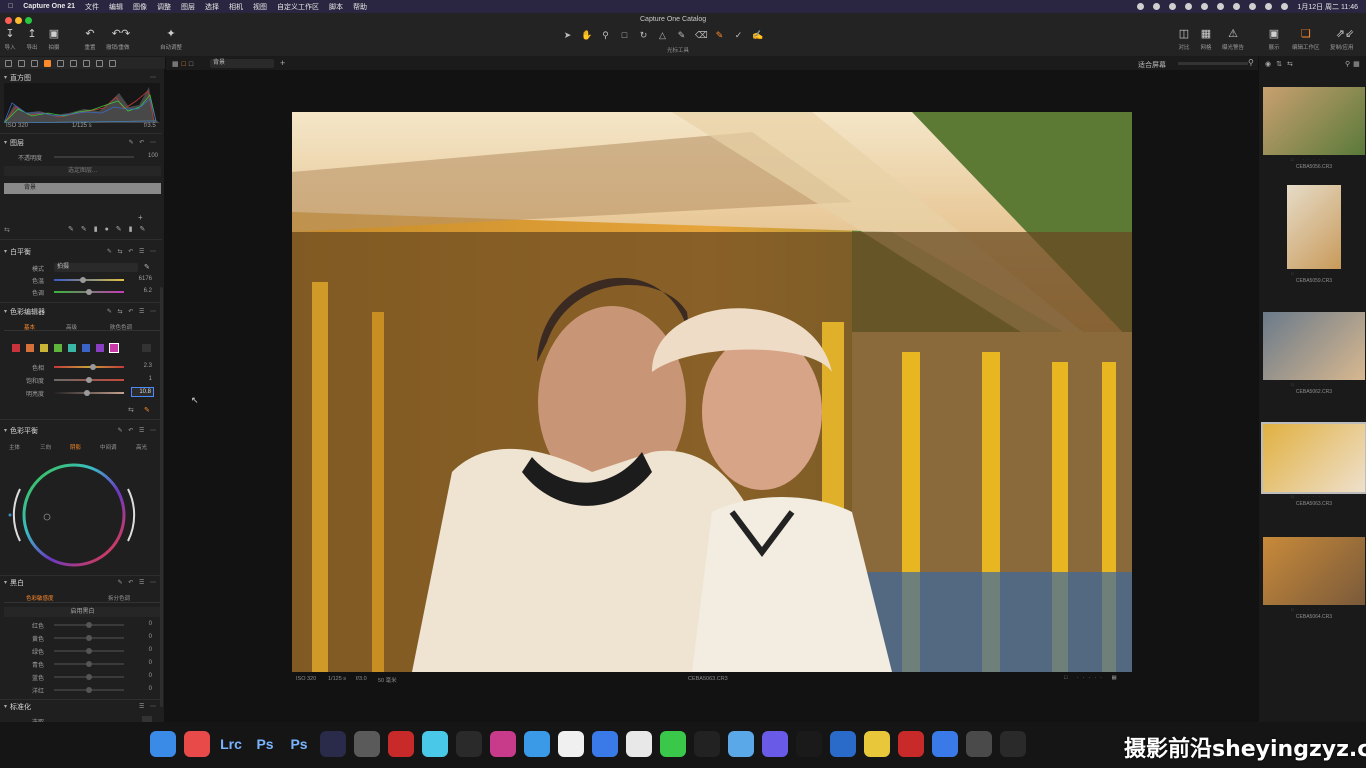  What do you see at coordinates (1354, 64) in the screenshot?
I see `browser-search-icons: ⚲▦` at bounding box center [1354, 64].